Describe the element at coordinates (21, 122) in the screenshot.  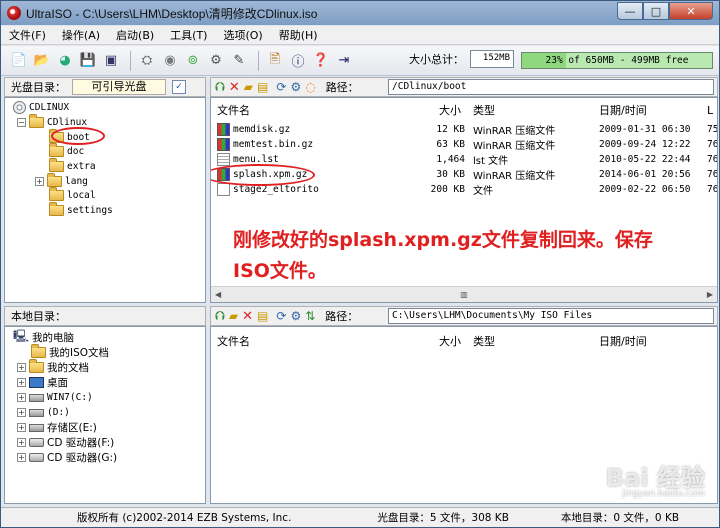
I see `collapse-icon: −` at that location.